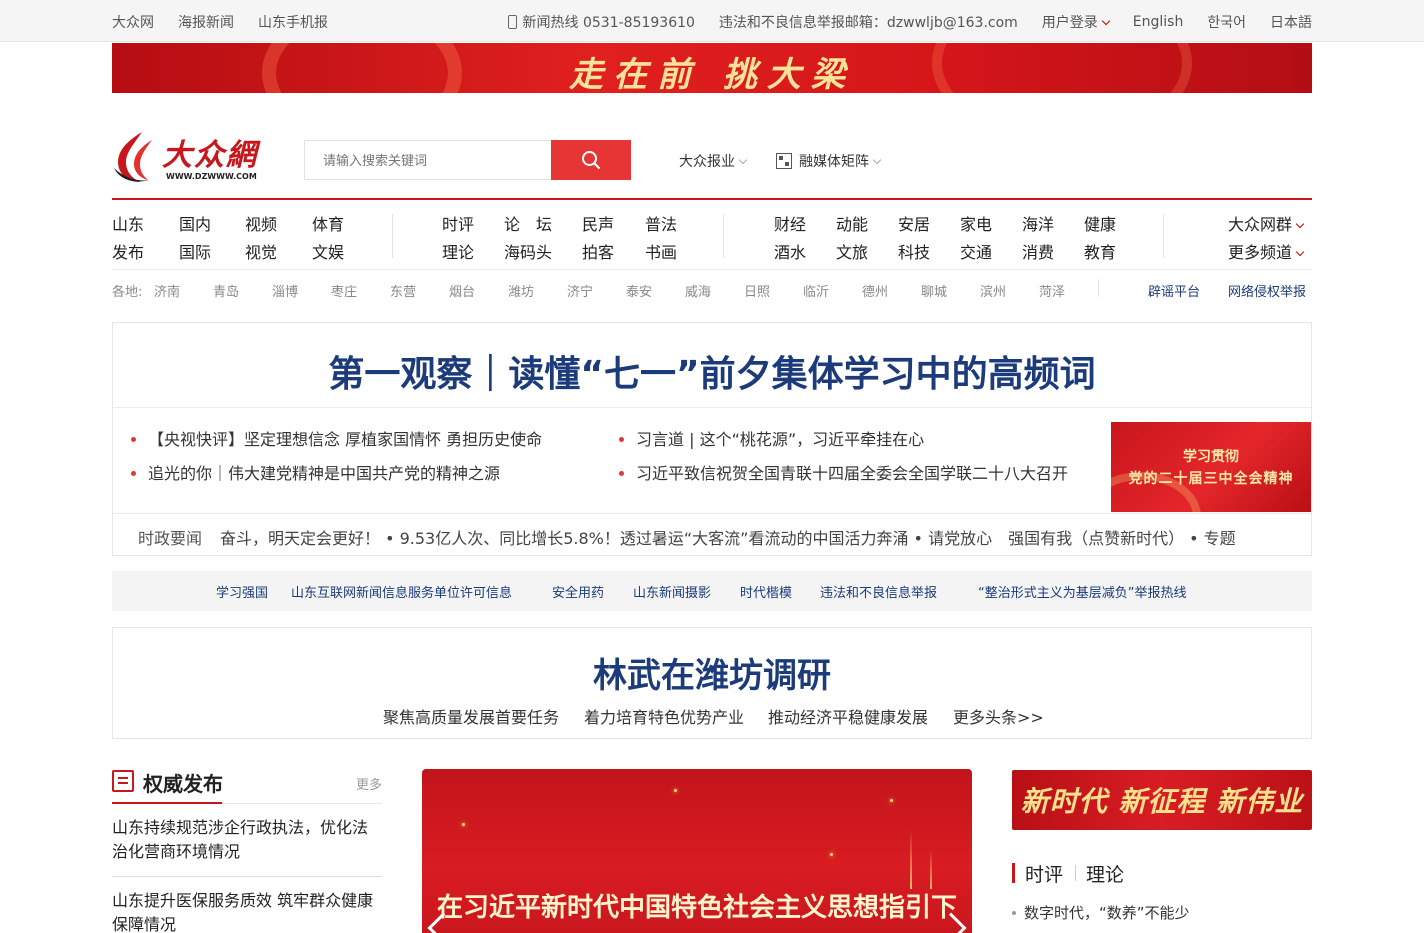 This screenshot has width=1424, height=933. What do you see at coordinates (344, 290) in the screenshot?
I see `region-zaozhuang: 枣庄` at bounding box center [344, 290].